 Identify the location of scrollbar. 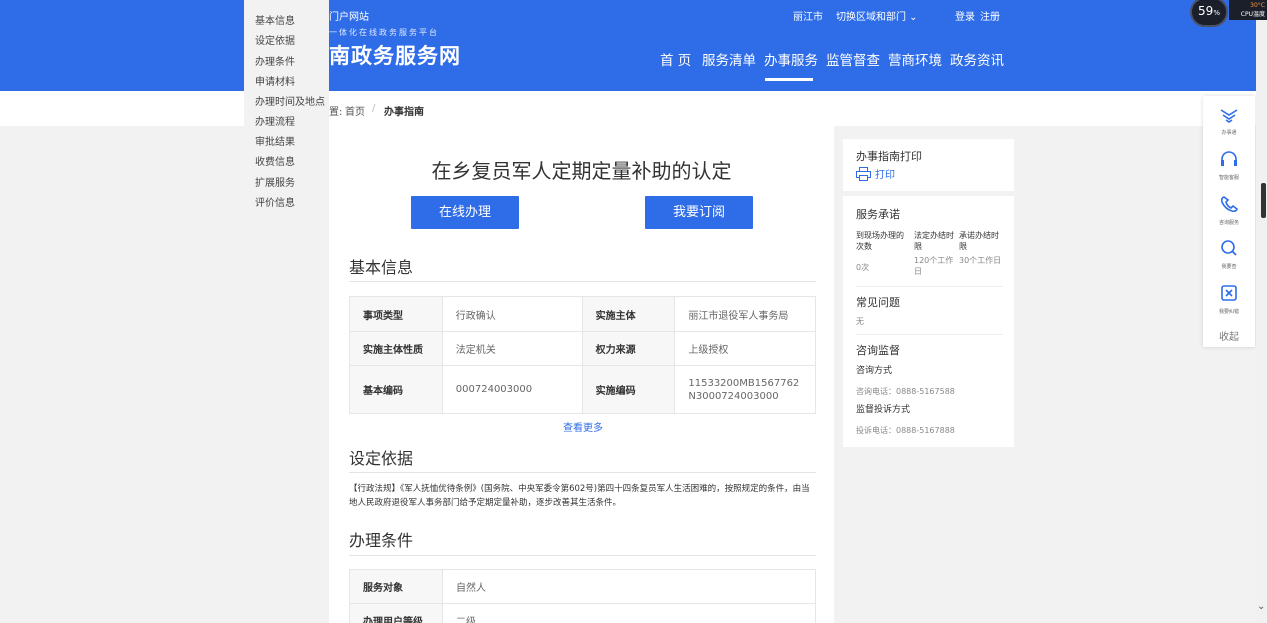
(1261, 311).